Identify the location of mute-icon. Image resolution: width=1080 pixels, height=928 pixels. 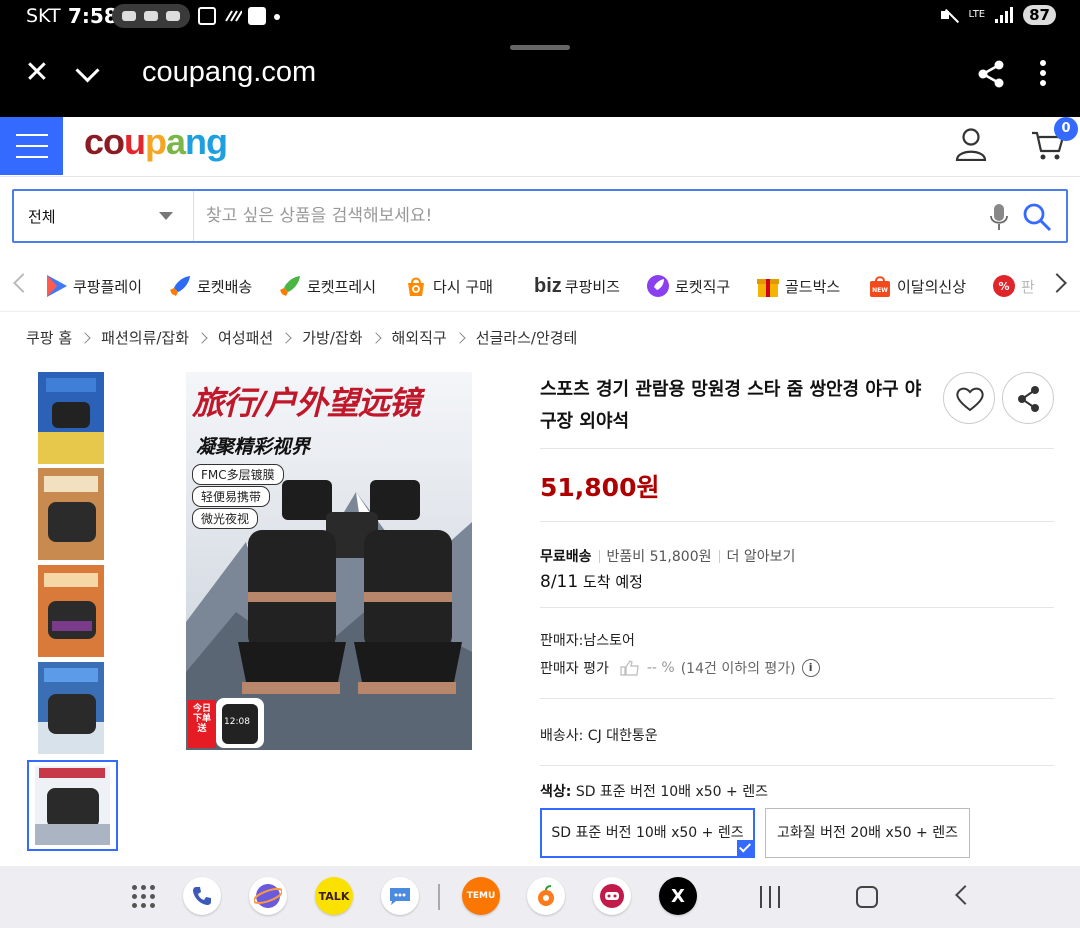
(949, 15).